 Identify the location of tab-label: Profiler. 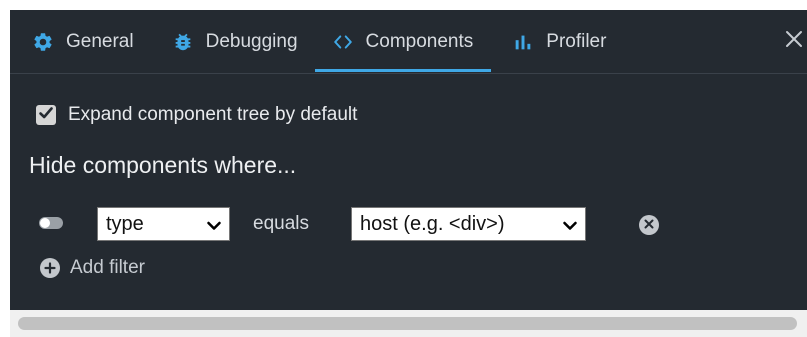
(576, 41).